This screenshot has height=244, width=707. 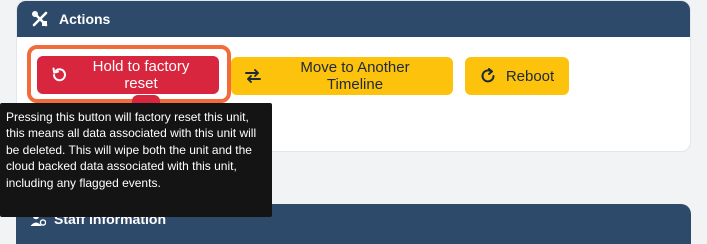 I want to click on reset-icon, so click(x=59, y=75).